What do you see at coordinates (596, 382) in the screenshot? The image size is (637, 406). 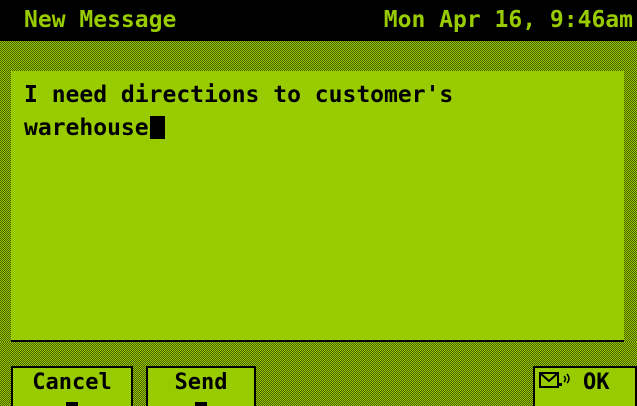 I see `ok-label: OK` at bounding box center [596, 382].